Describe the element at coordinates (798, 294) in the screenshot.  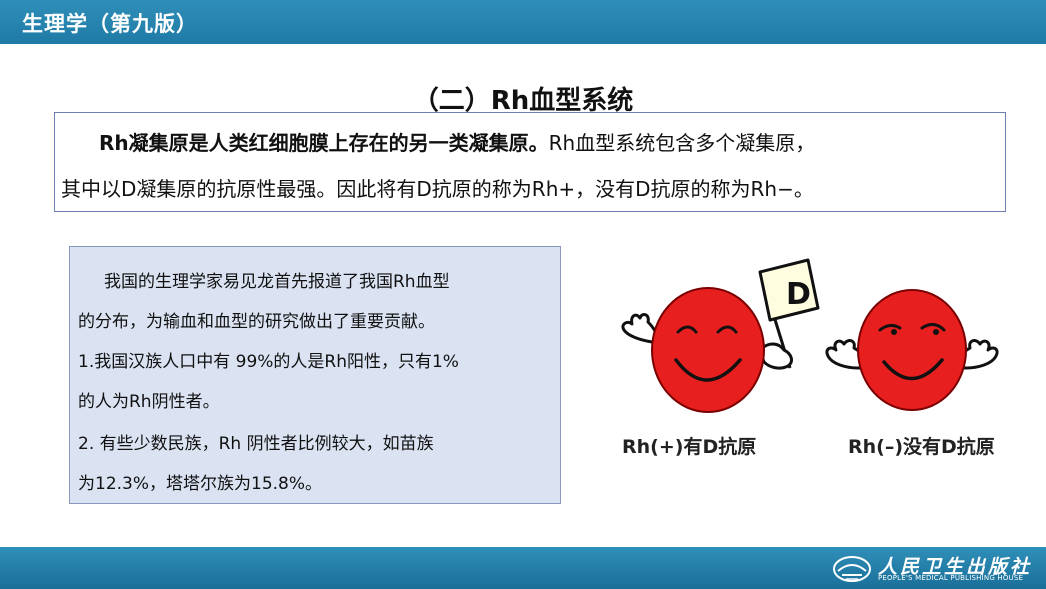
I see `flag-letter: D` at that location.